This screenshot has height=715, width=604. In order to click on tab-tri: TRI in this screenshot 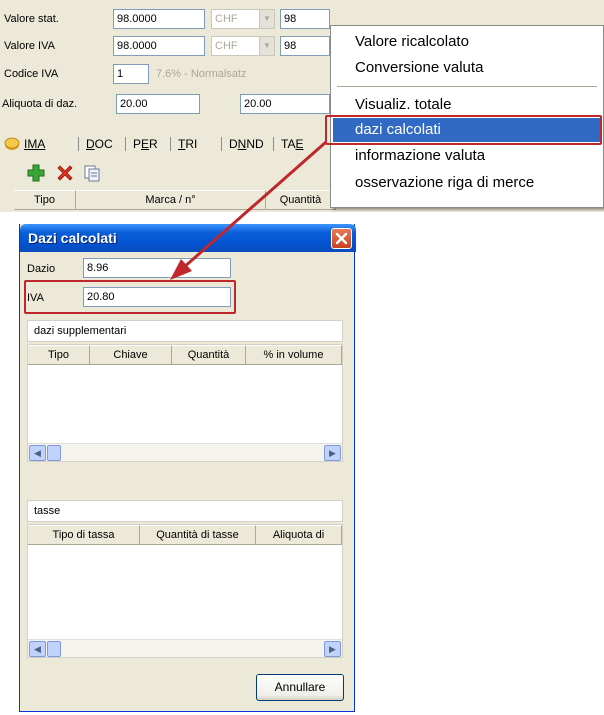, I will do `click(187, 144)`.